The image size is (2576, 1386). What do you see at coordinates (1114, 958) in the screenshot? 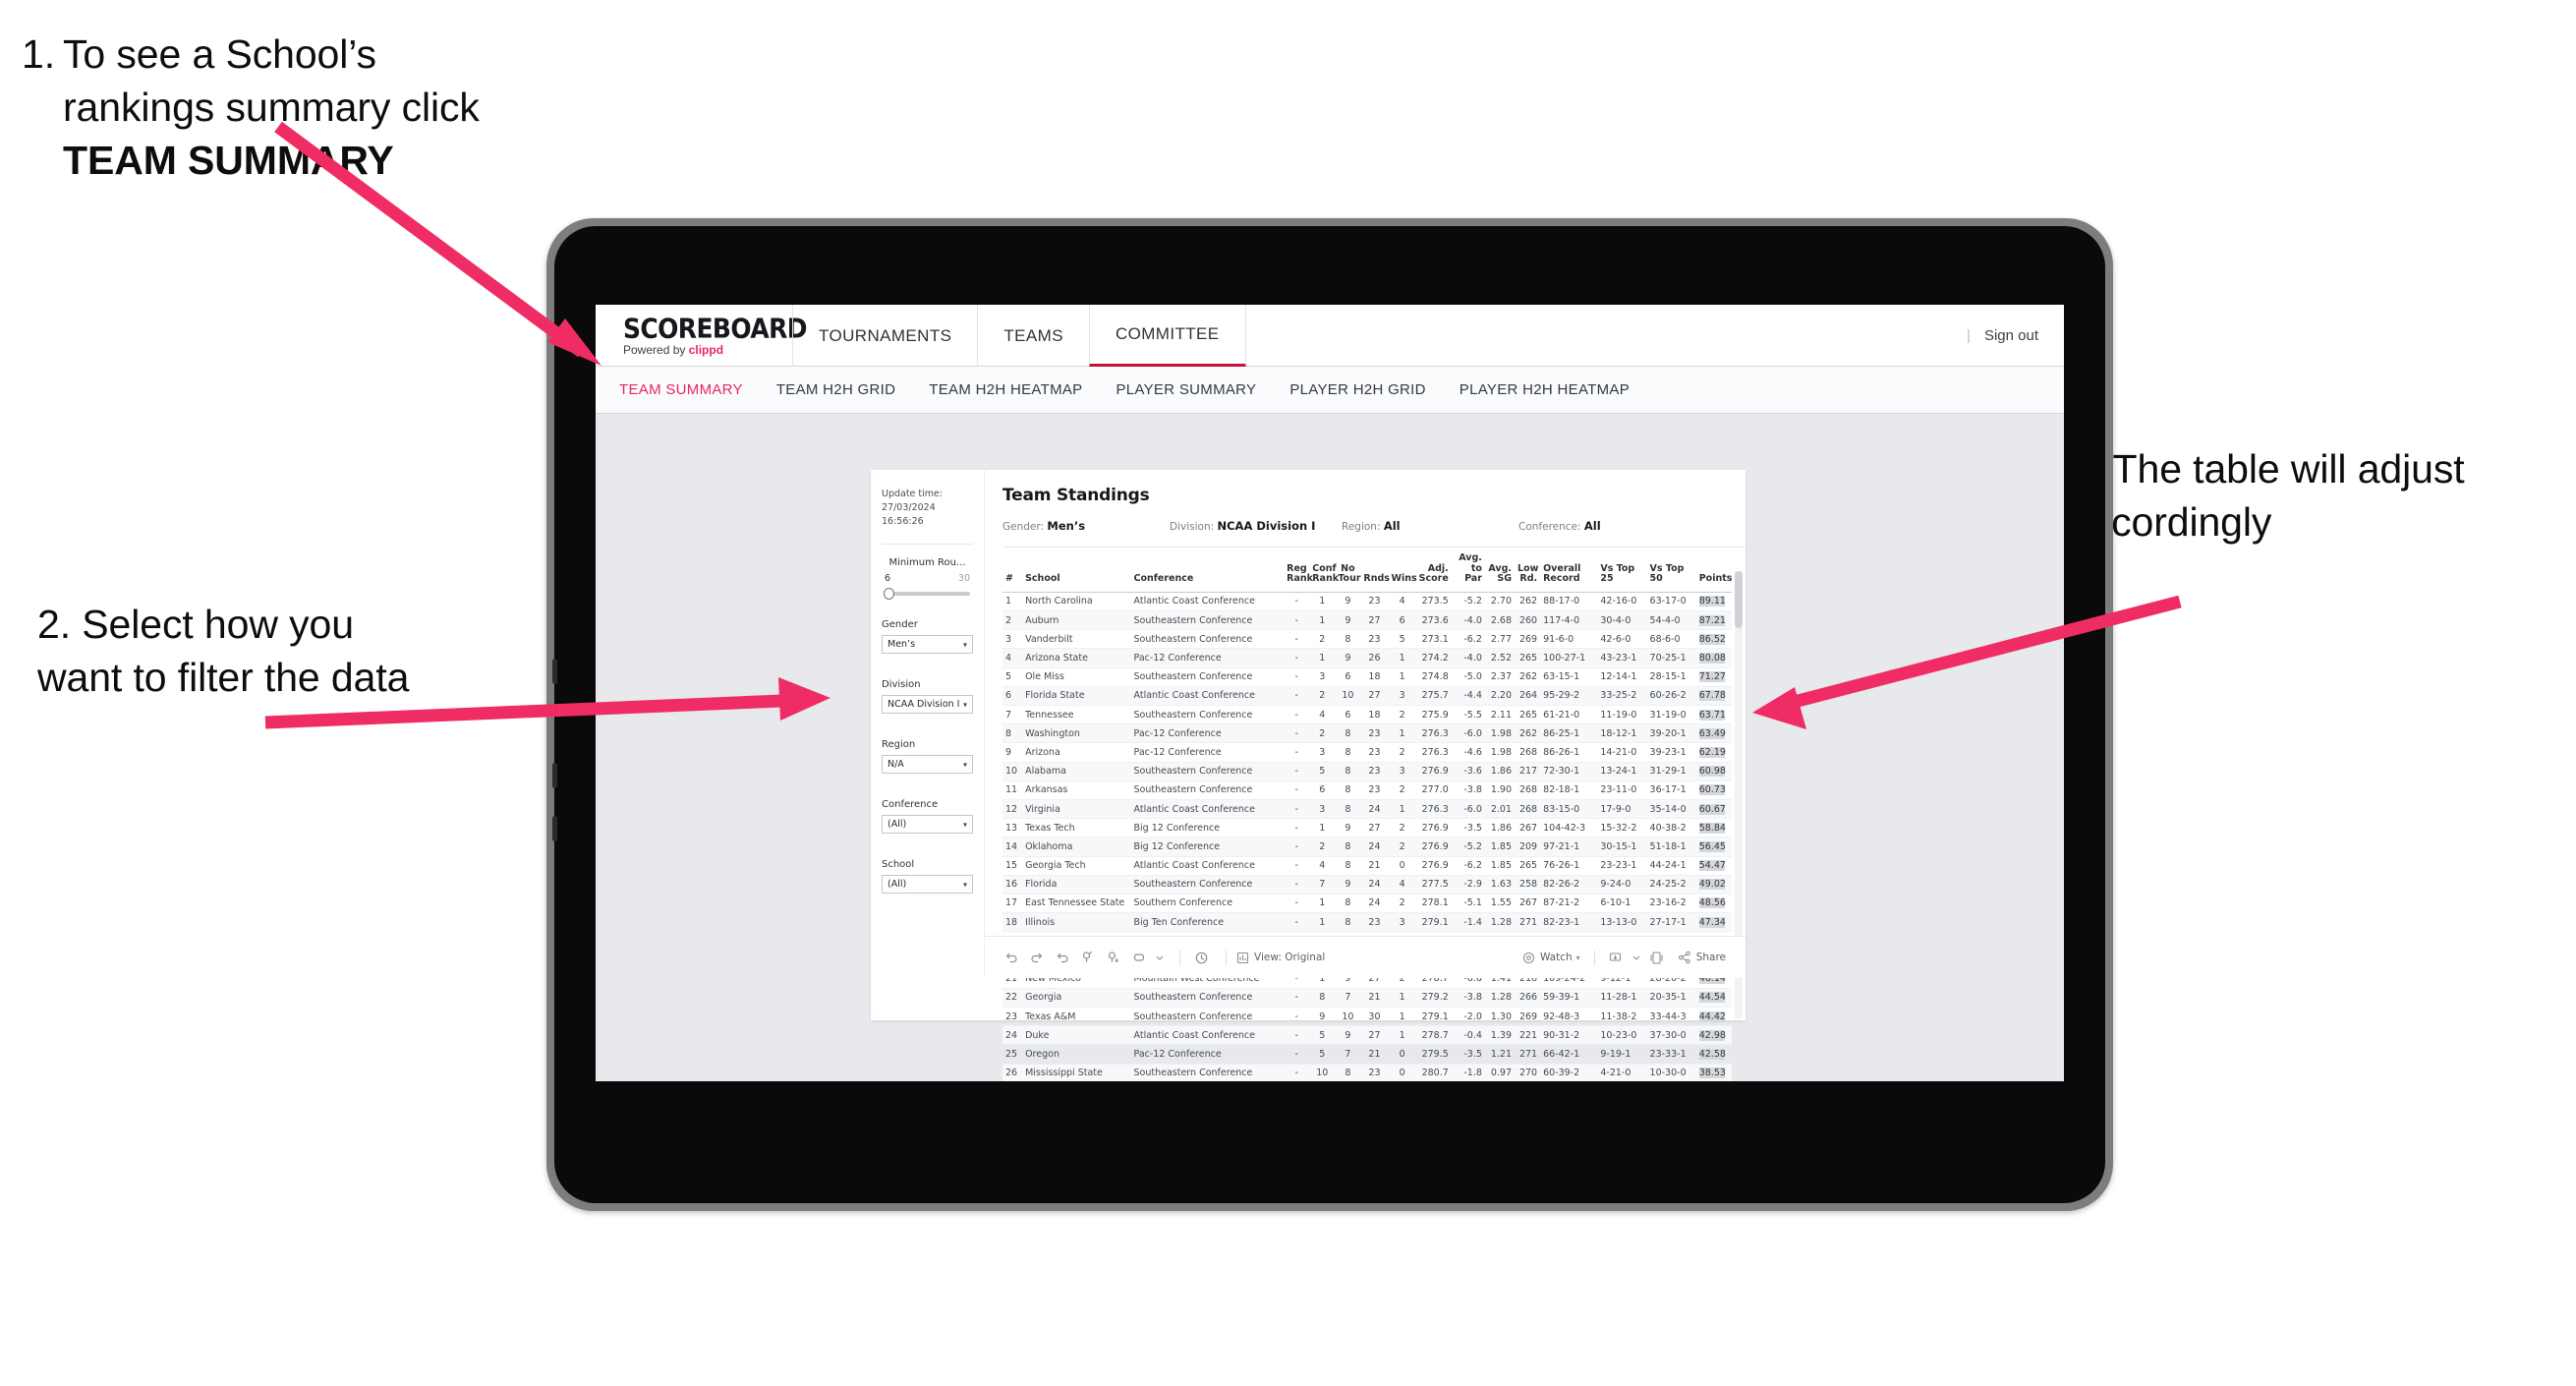
I see `pause-updates-icon` at bounding box center [1114, 958].